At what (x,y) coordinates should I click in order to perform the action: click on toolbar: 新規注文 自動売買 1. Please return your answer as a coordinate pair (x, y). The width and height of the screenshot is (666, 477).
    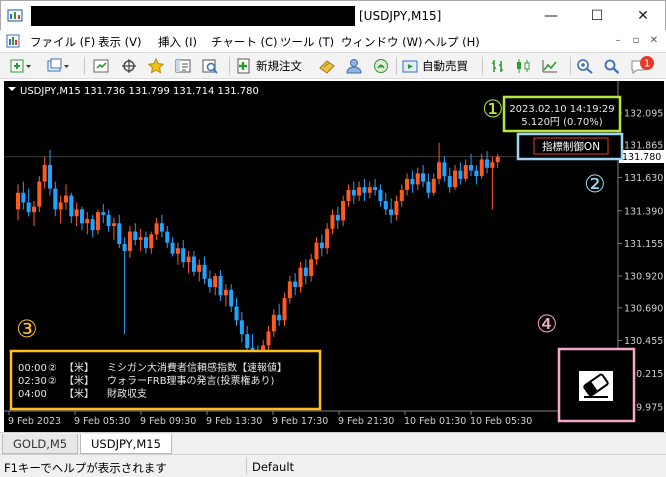
    Looking at the image, I should click on (333, 65).